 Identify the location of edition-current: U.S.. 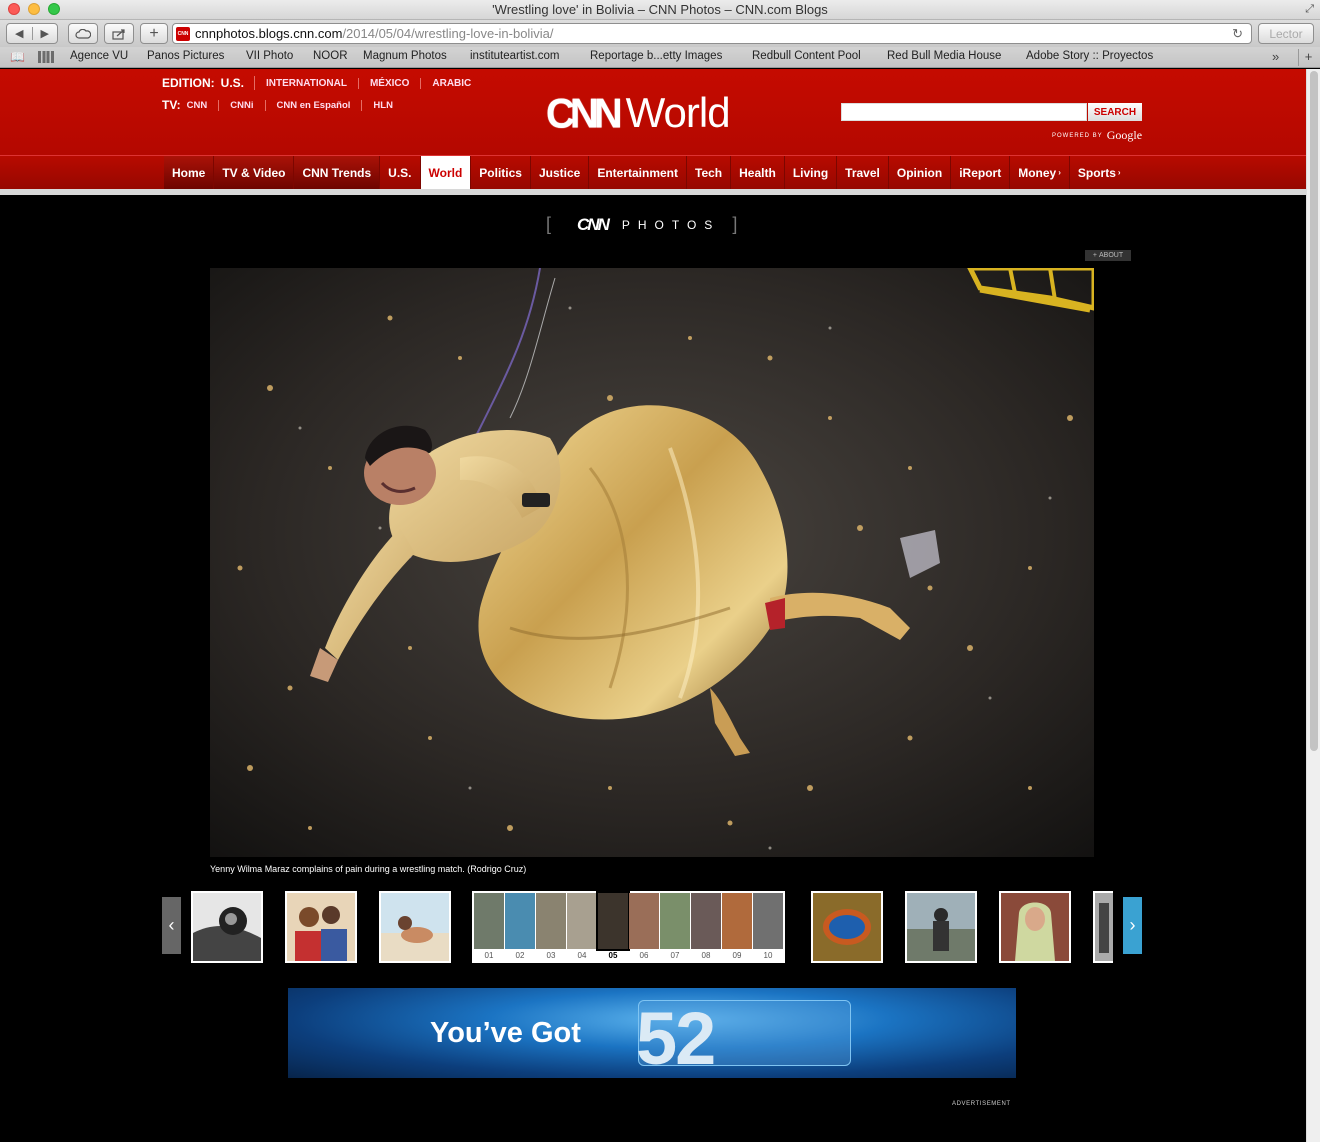
(238, 83).